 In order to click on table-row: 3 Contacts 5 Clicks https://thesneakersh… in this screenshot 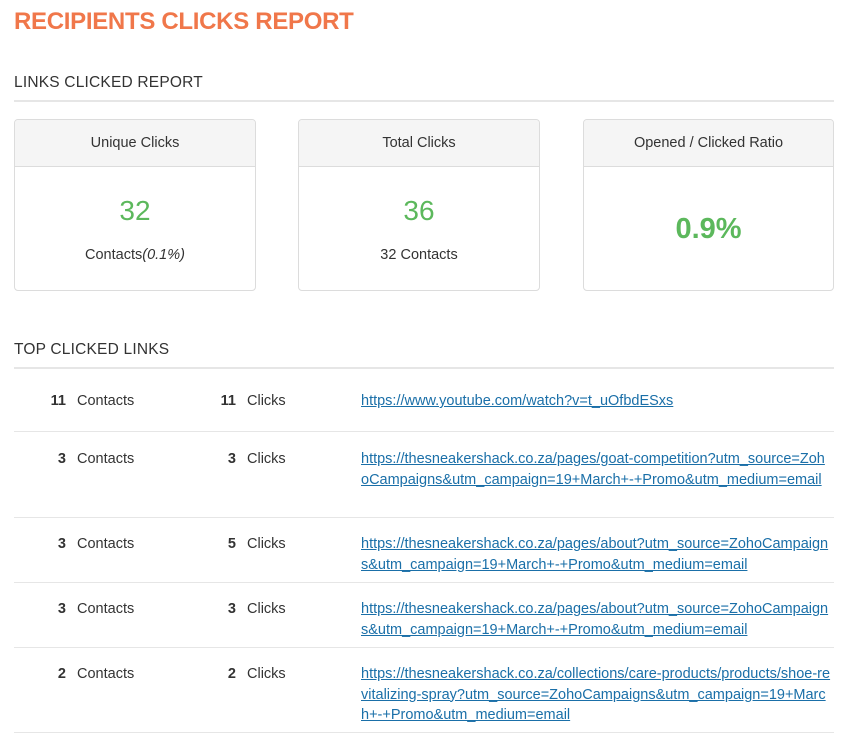, I will do `click(424, 550)`.